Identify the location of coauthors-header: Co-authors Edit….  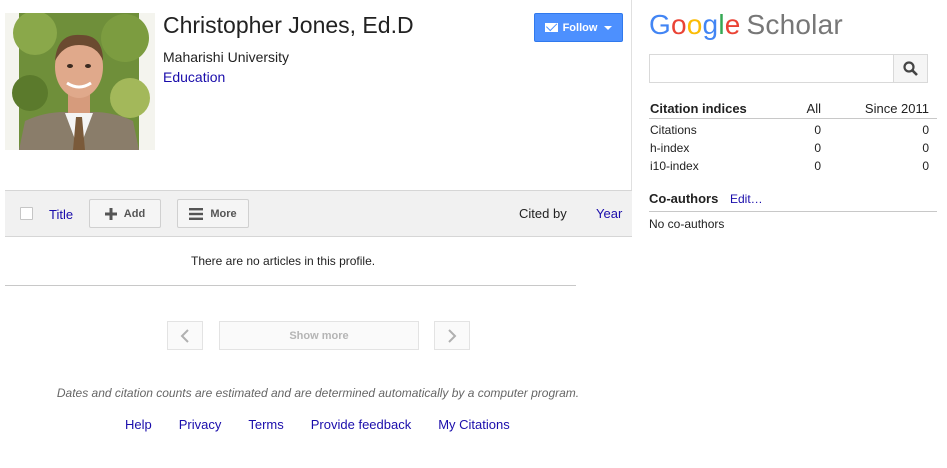
(793, 201).